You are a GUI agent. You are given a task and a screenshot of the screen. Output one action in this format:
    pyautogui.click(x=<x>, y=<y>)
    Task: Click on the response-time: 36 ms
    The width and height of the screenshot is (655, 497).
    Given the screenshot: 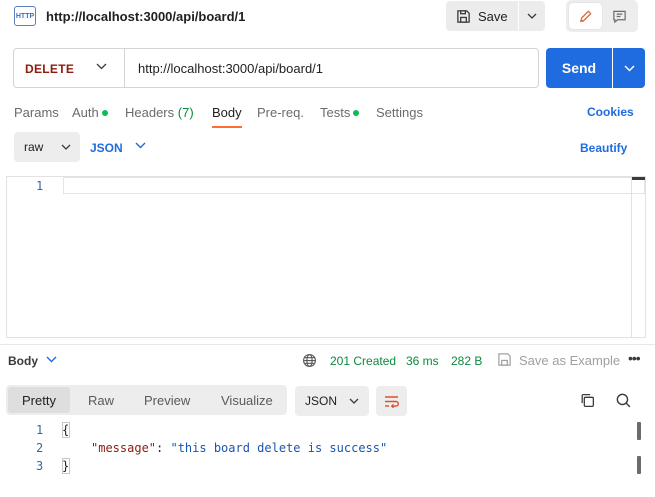 What is the action you would take?
    pyautogui.click(x=422, y=361)
    